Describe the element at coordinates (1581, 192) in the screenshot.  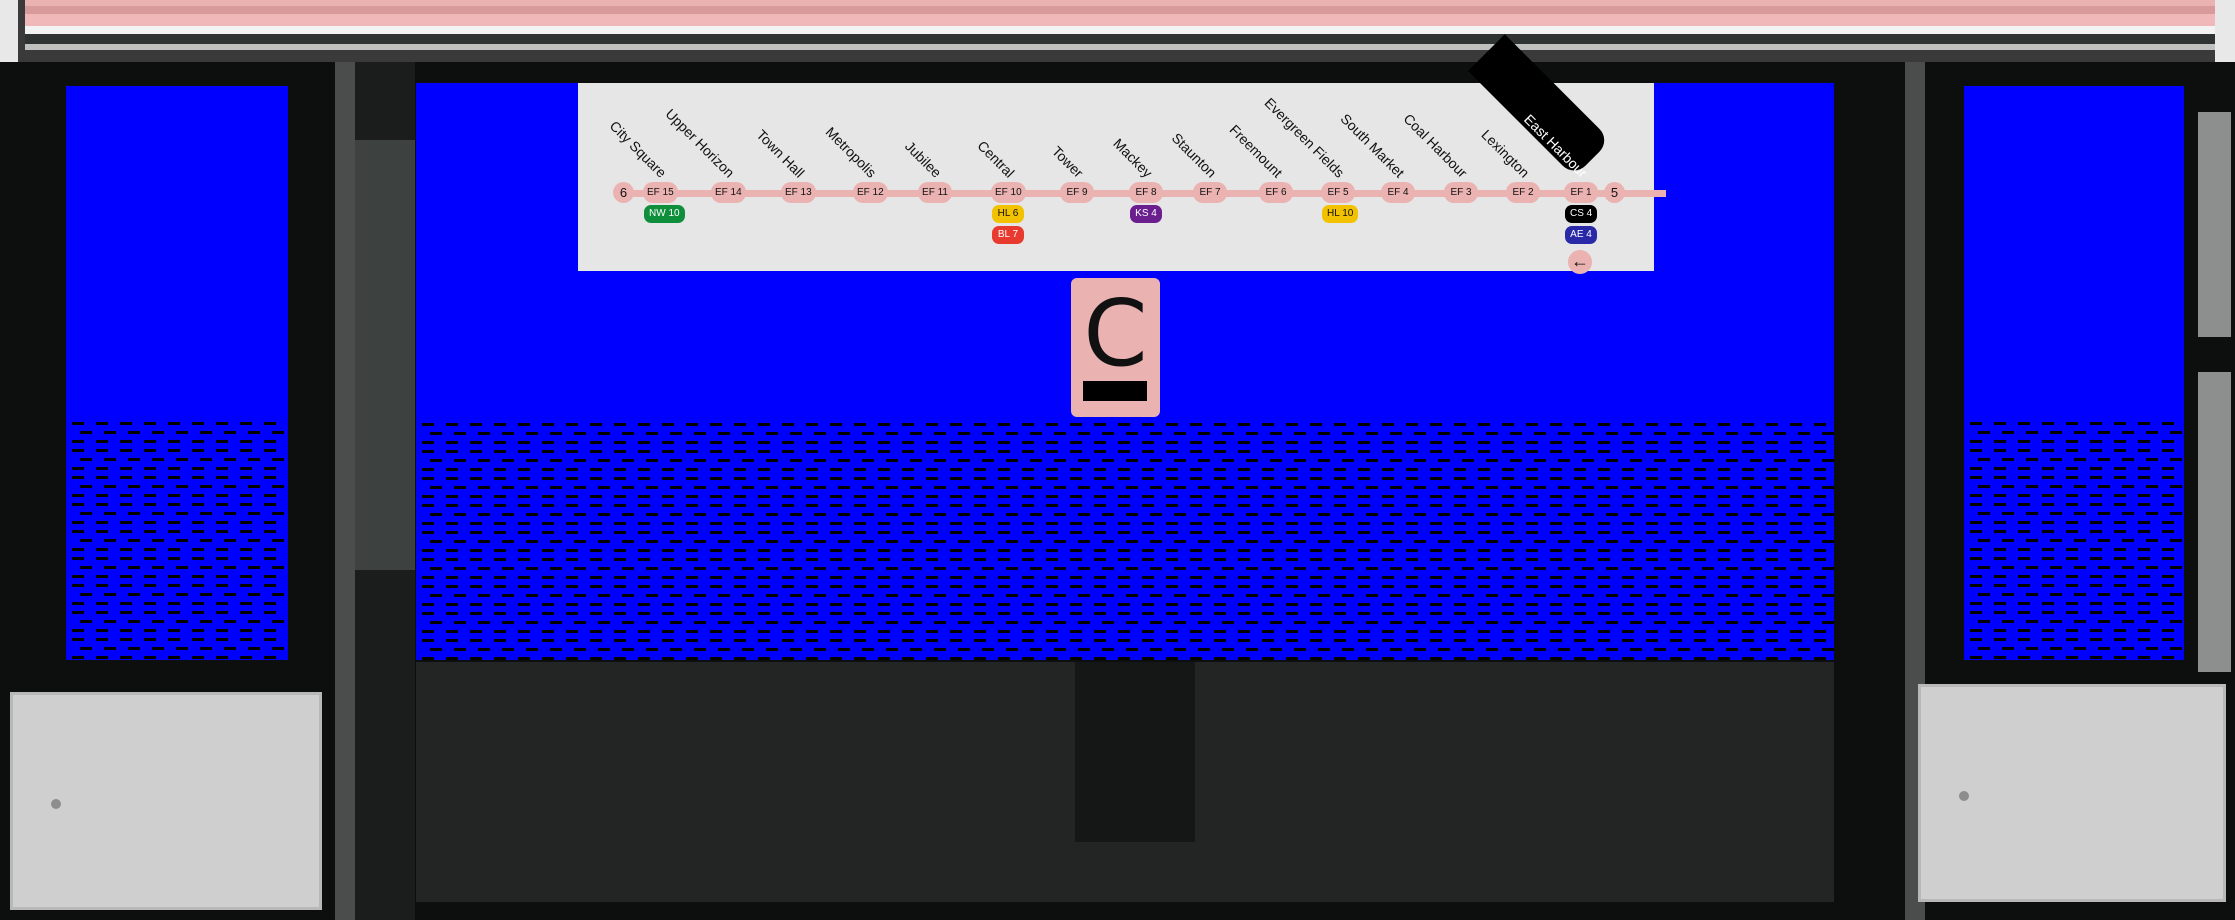
I see `station-code: EF 1` at that location.